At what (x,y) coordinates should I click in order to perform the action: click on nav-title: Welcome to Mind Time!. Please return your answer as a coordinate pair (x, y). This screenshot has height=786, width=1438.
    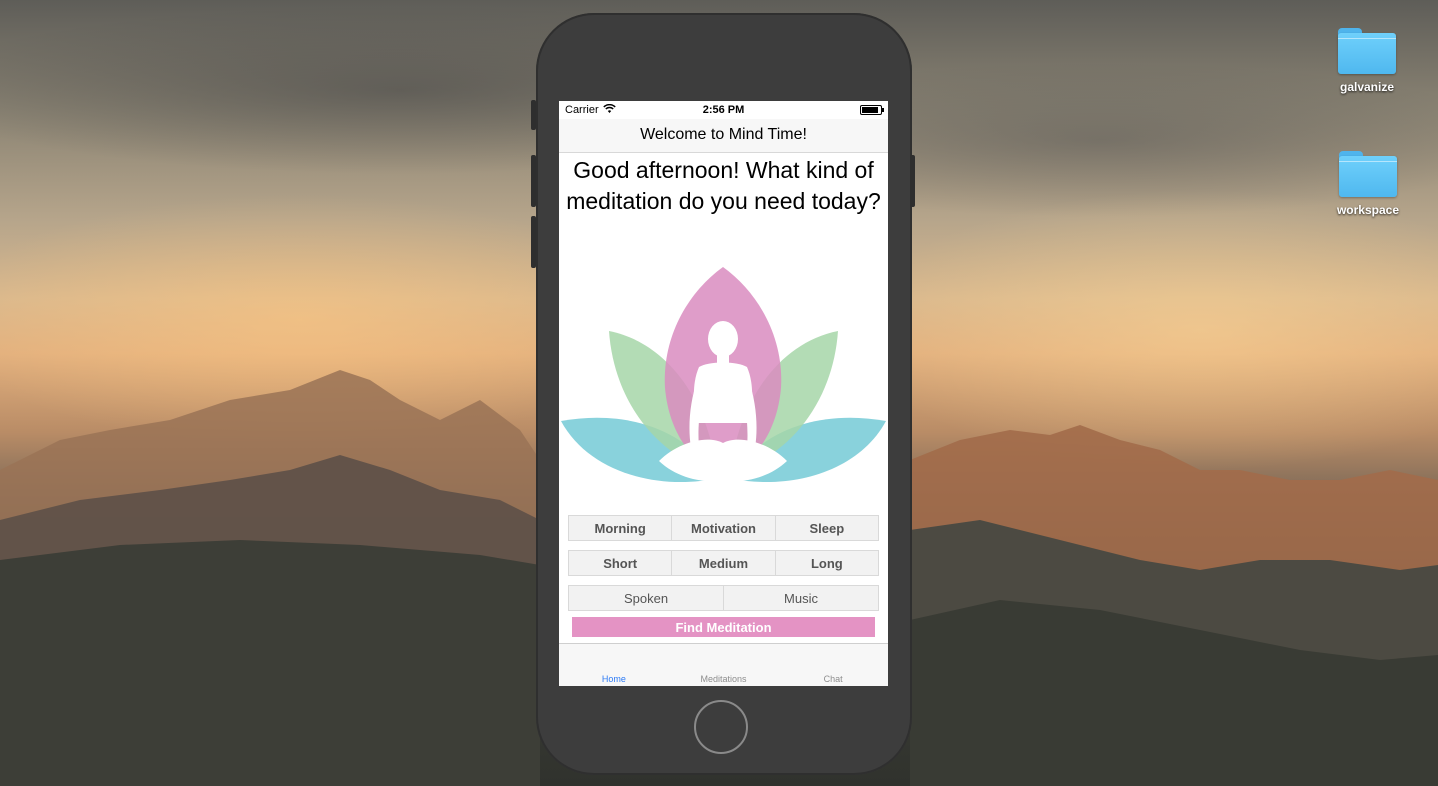
    Looking at the image, I should click on (723, 134).